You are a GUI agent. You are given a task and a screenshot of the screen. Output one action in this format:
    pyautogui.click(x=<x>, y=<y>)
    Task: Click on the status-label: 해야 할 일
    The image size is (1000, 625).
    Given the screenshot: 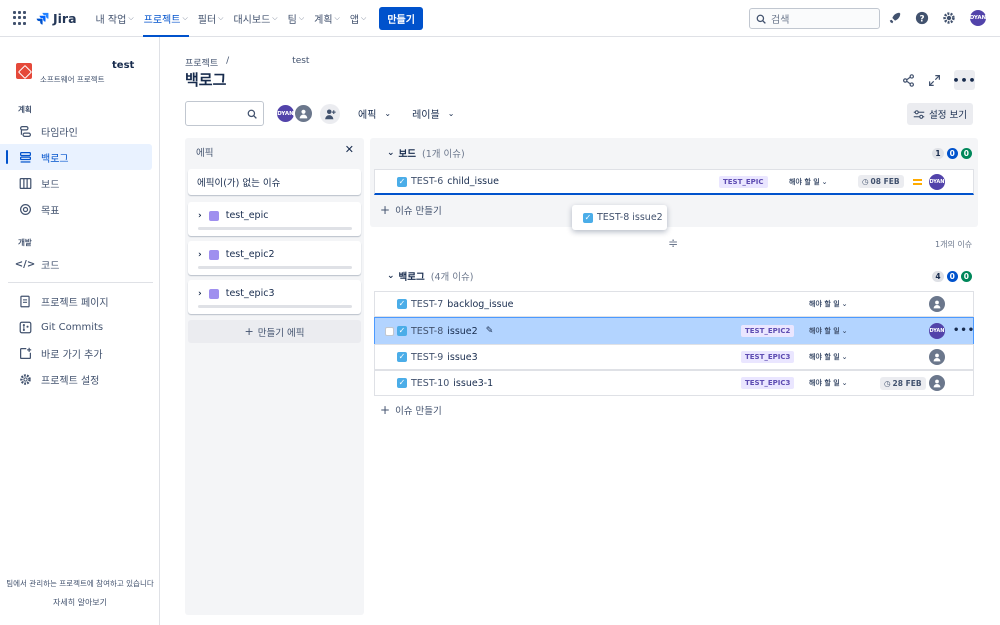 What is the action you would take?
    pyautogui.click(x=824, y=331)
    